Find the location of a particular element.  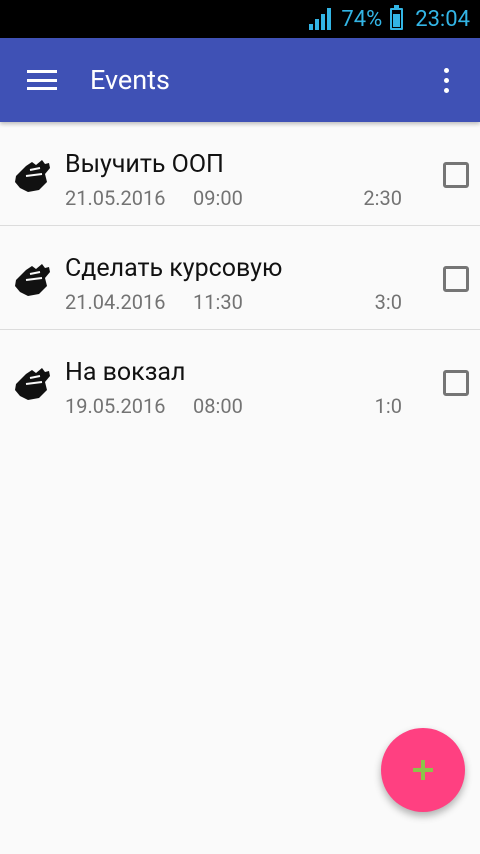

plus-icon is located at coordinates (423, 770).